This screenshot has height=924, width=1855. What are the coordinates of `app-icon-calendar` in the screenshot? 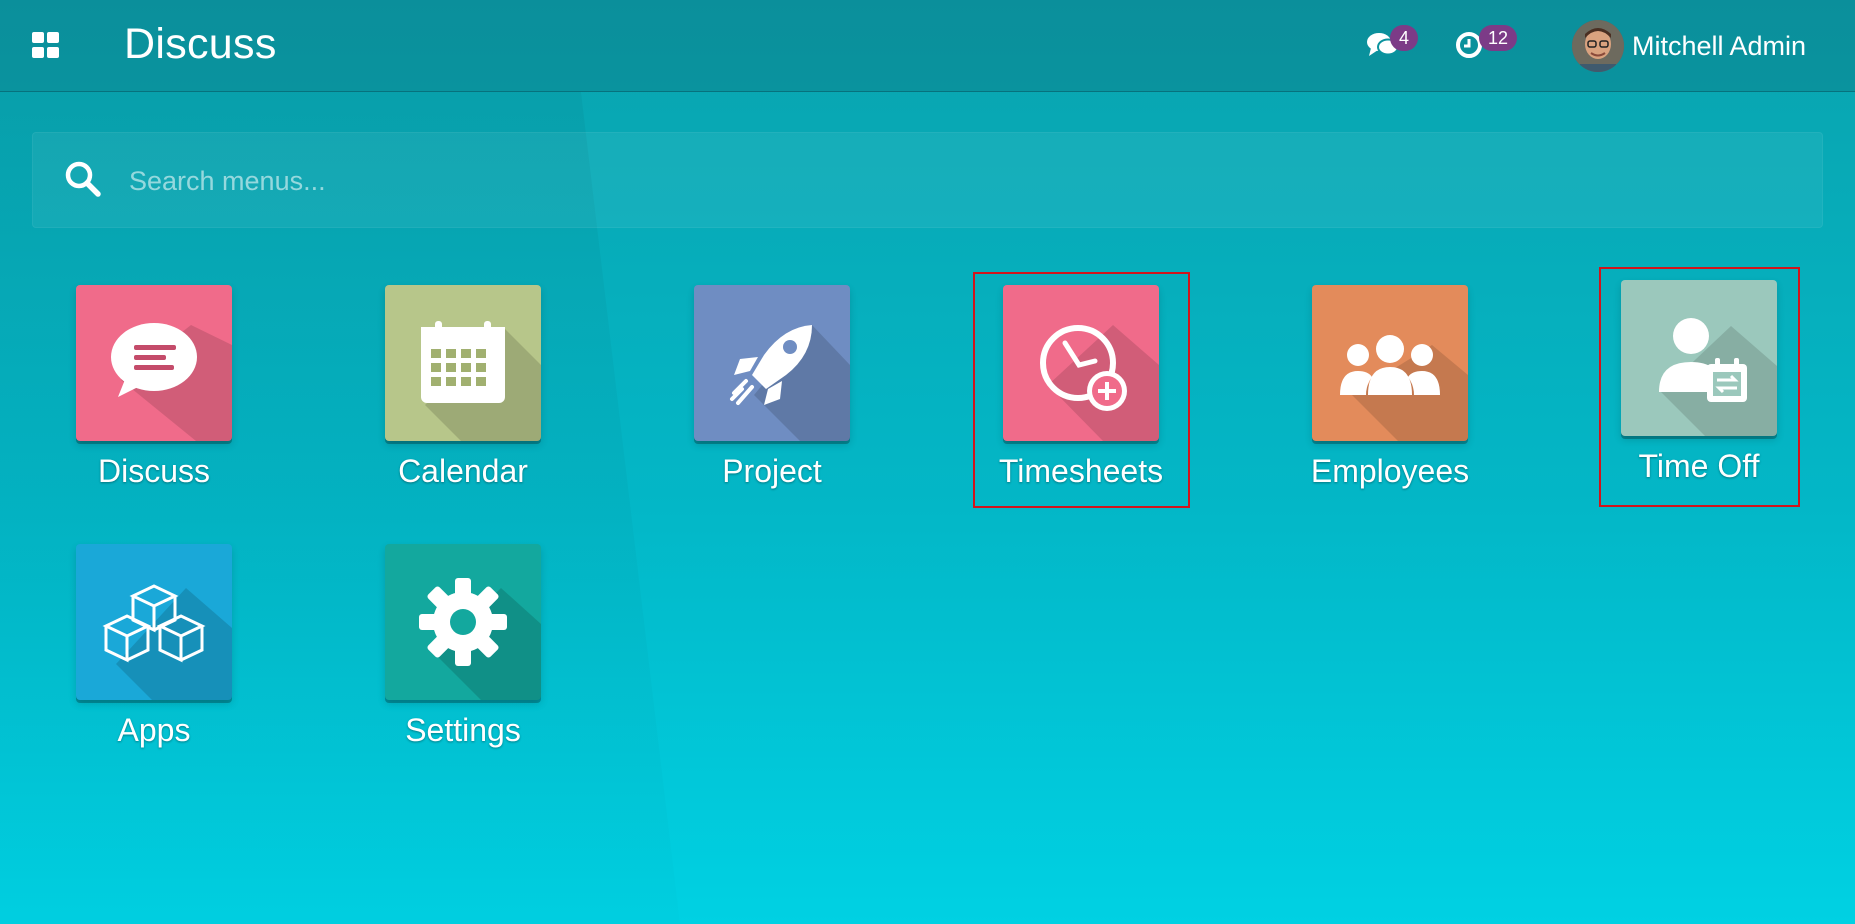 It's located at (463, 363).